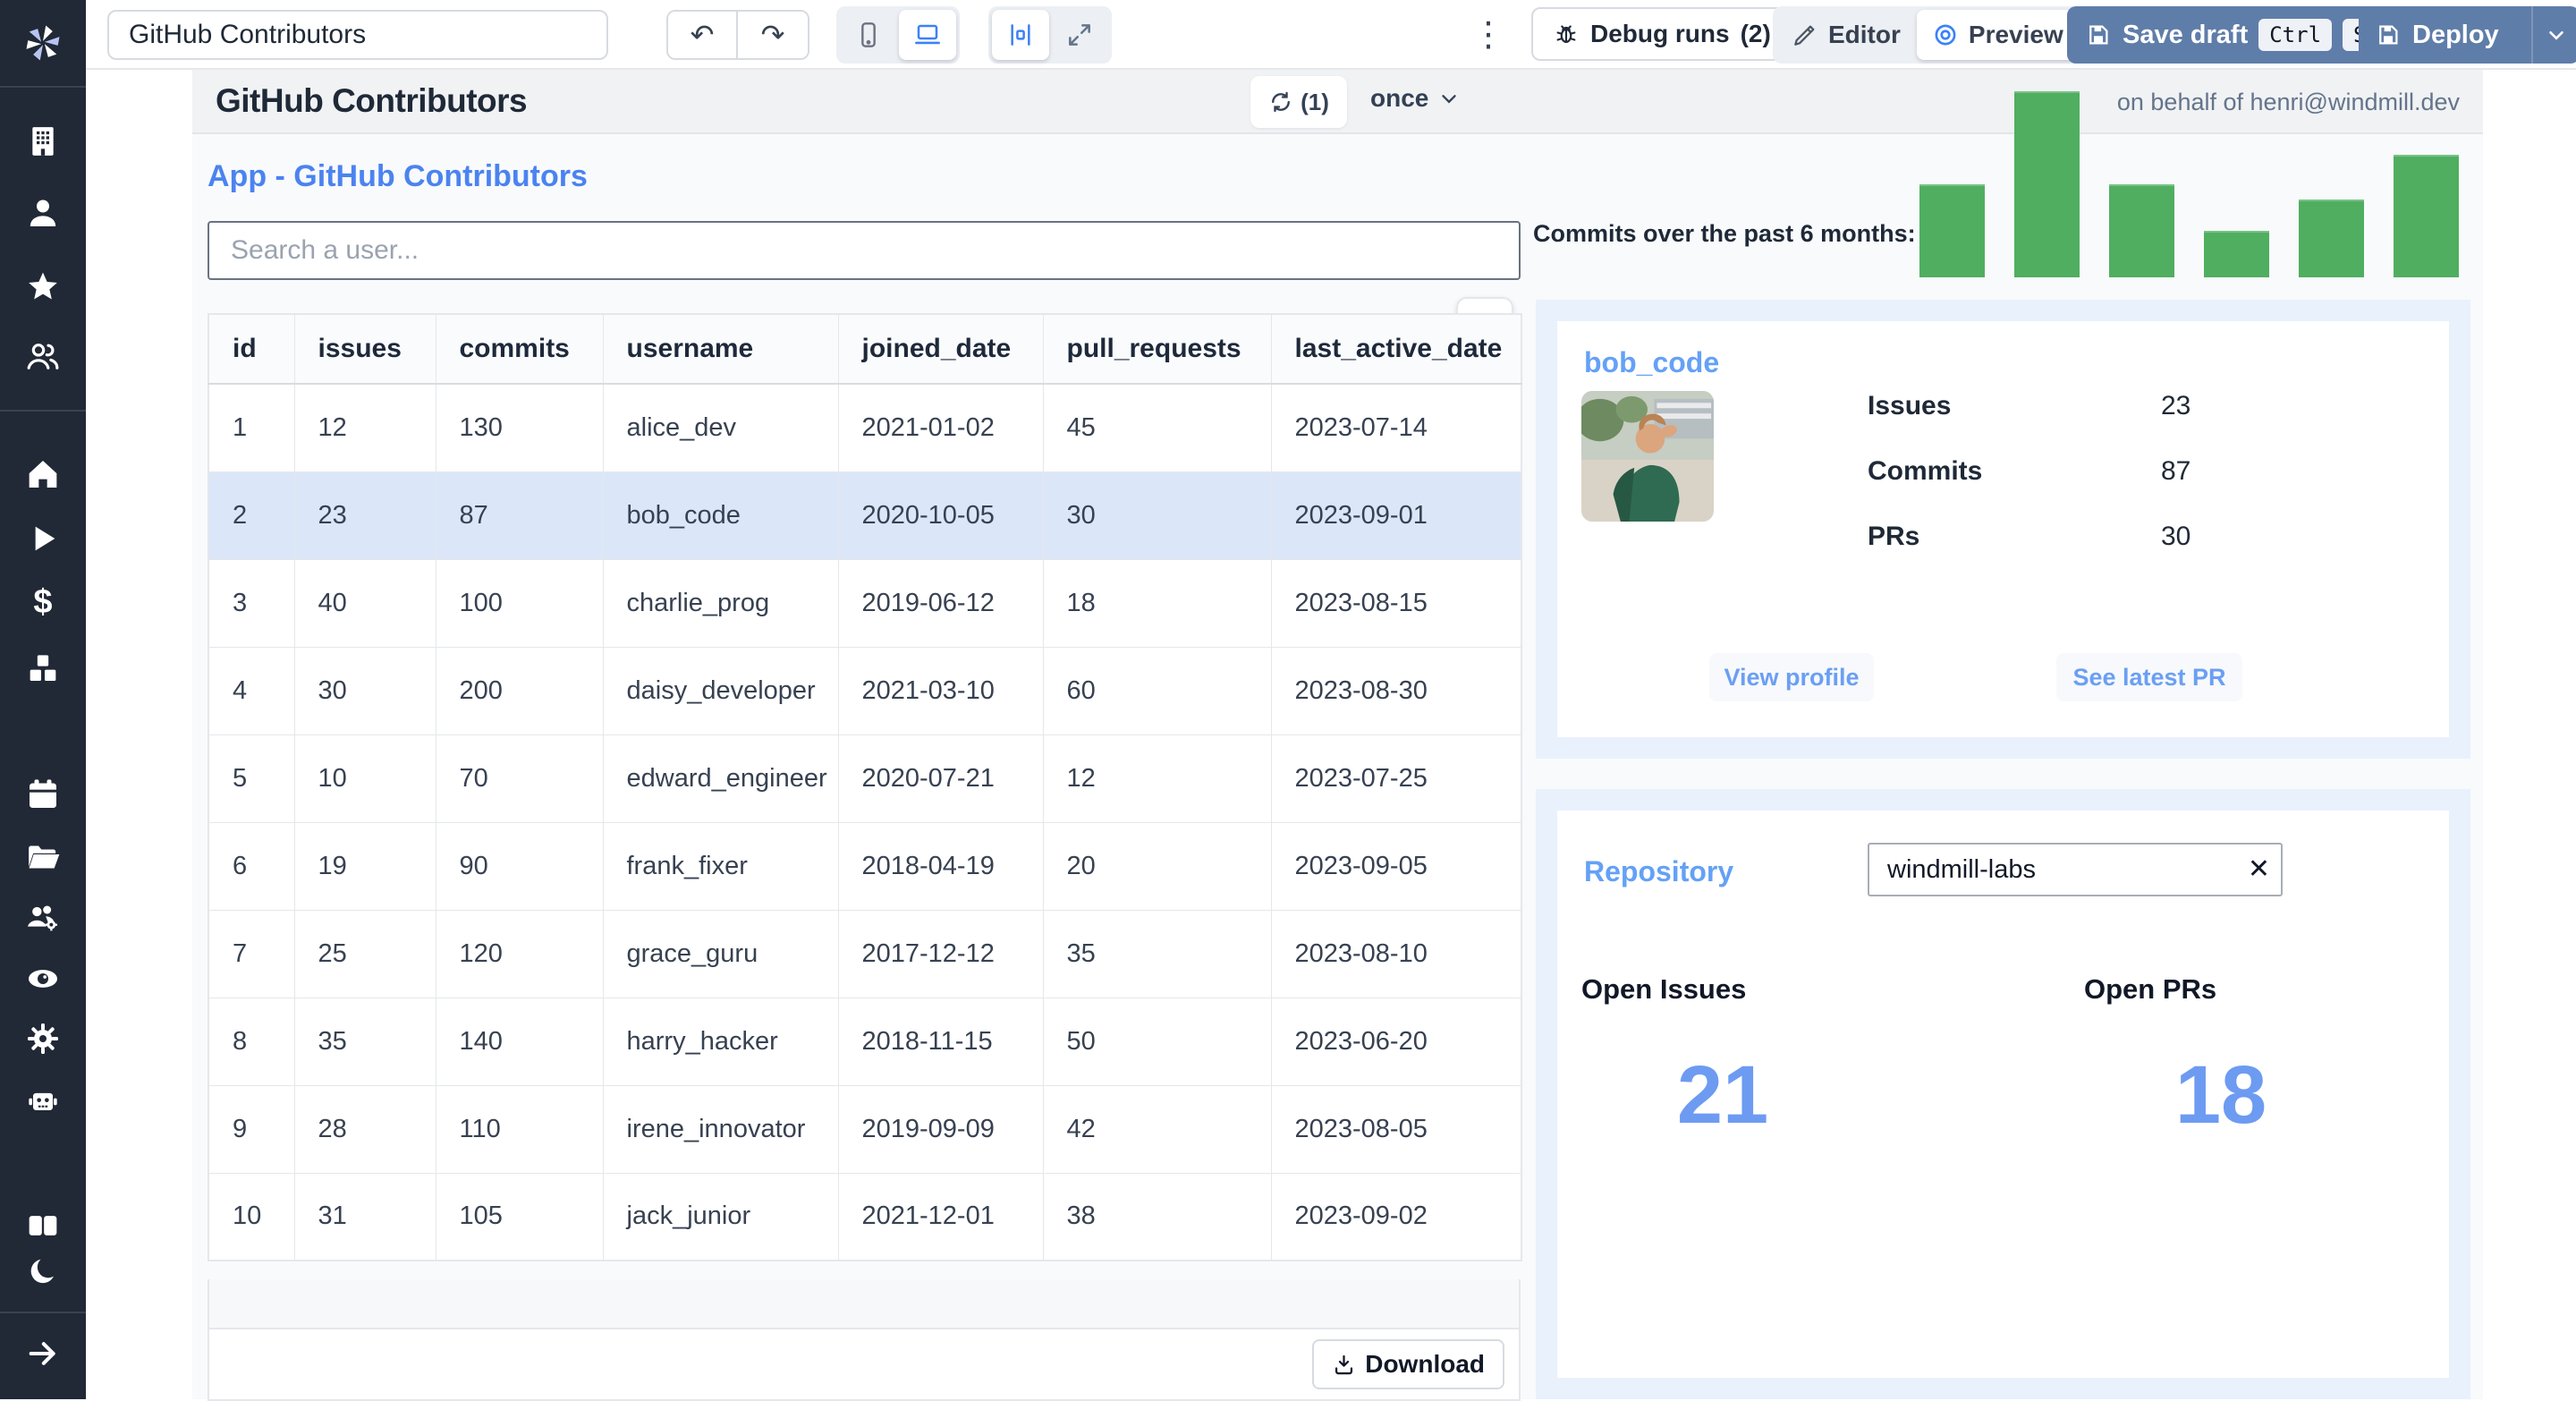  I want to click on table-row: 10 31 105 jack_junior 2021-12-01 38 2023-09-02, so click(865, 1216).